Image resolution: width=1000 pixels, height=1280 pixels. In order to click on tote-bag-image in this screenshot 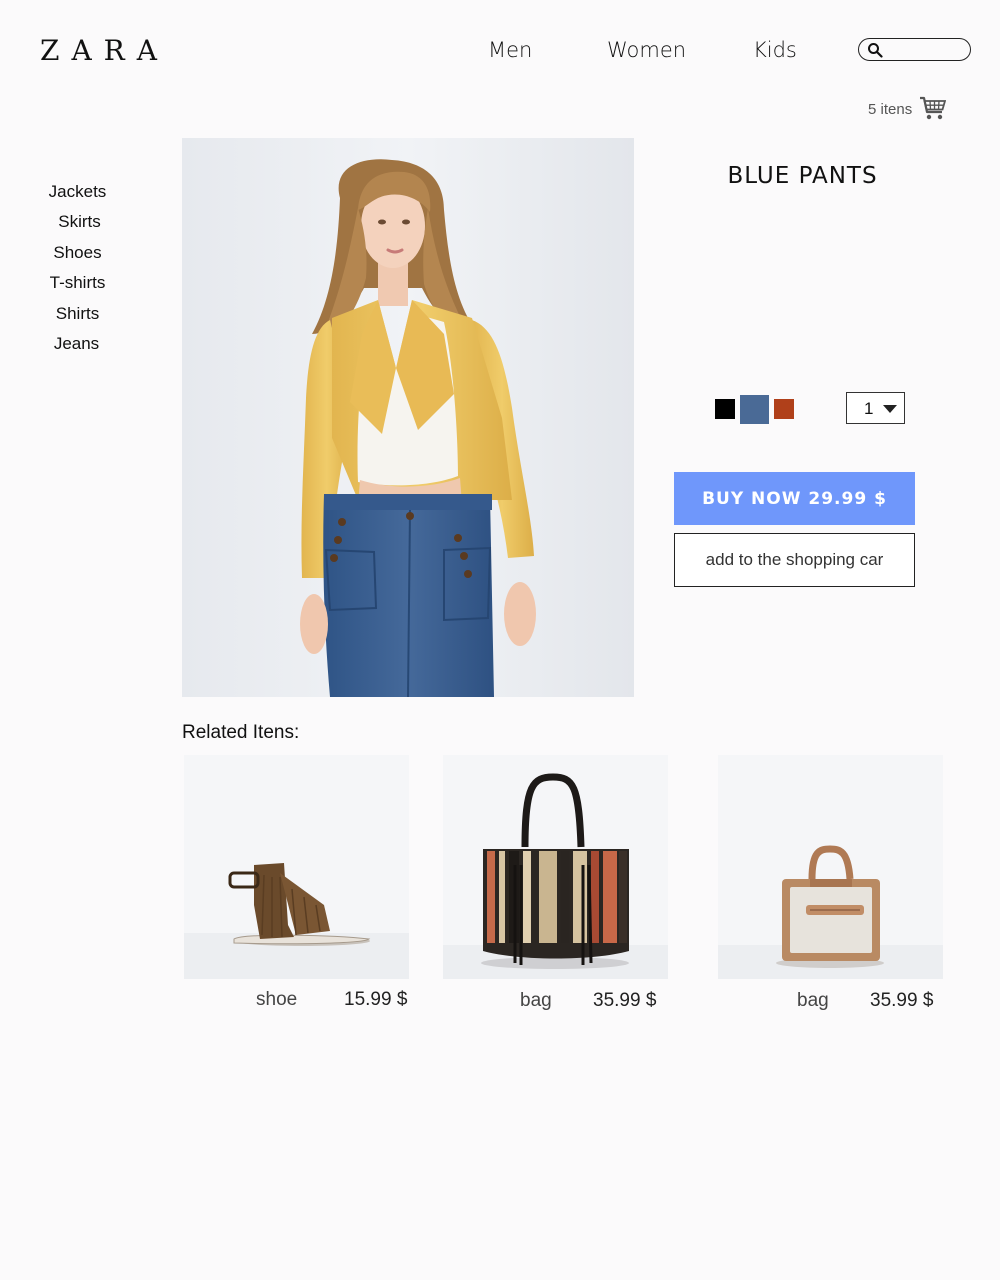, I will do `click(555, 867)`.